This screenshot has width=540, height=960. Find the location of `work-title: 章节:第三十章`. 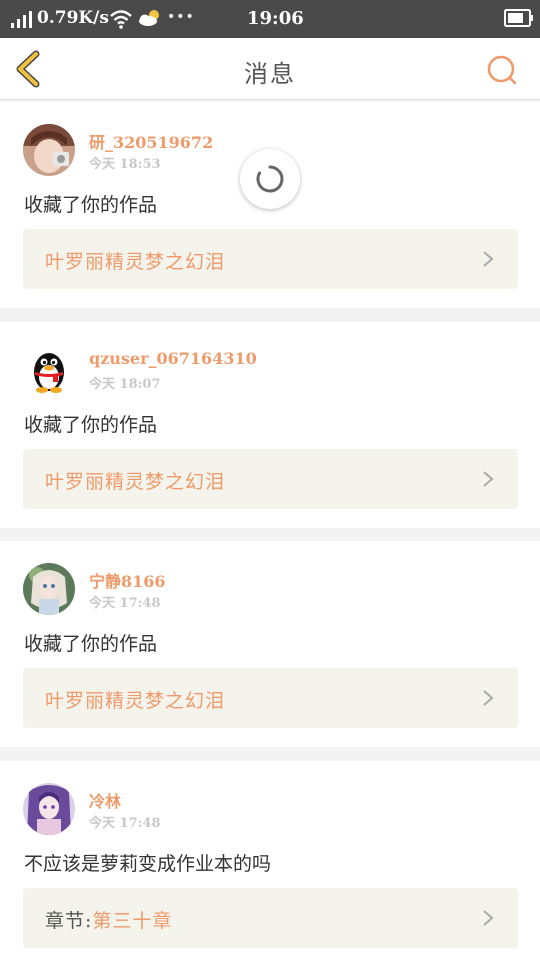

work-title: 章节:第三十章 is located at coordinates (109, 921).